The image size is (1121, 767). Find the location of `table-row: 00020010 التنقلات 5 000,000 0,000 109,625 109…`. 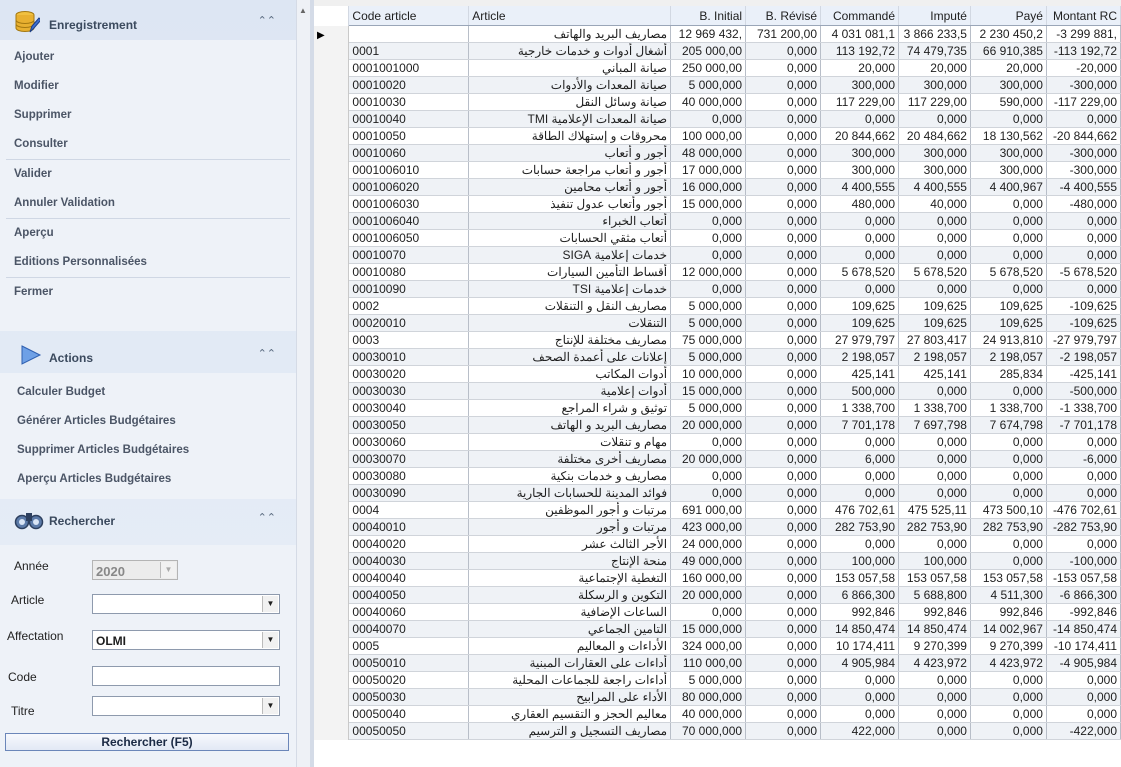

table-row: 00020010 التنقلات 5 000,000 0,000 109,625 109… is located at coordinates (717, 323).